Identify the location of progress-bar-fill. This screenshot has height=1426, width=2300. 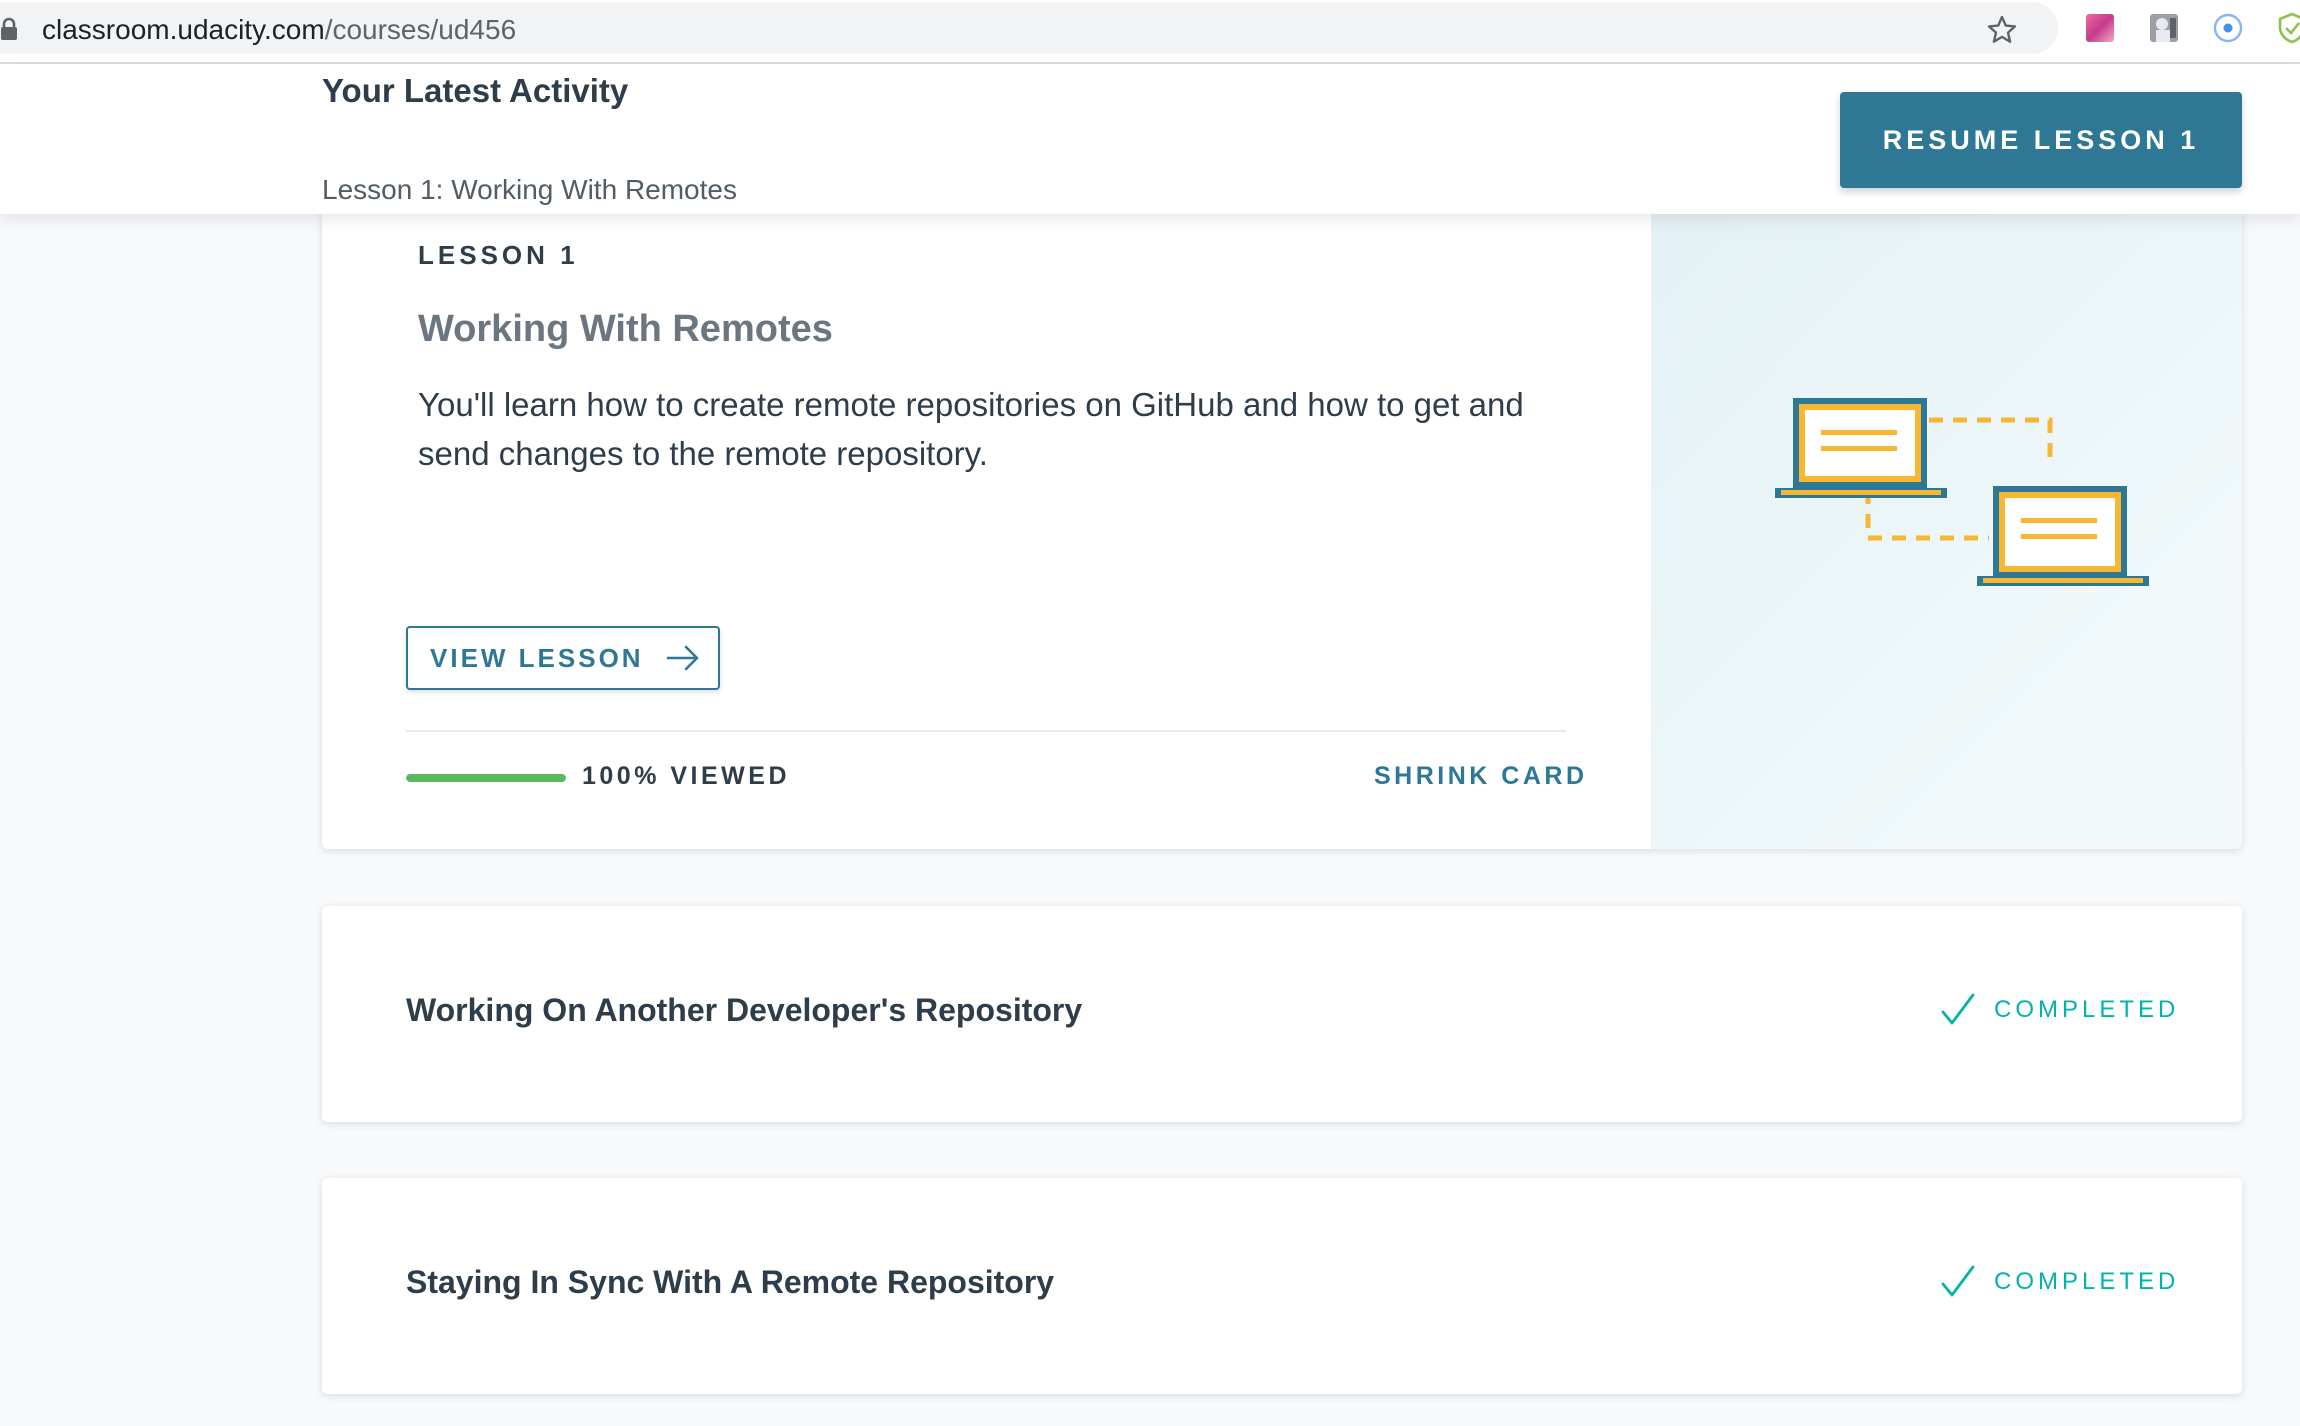
(486, 778).